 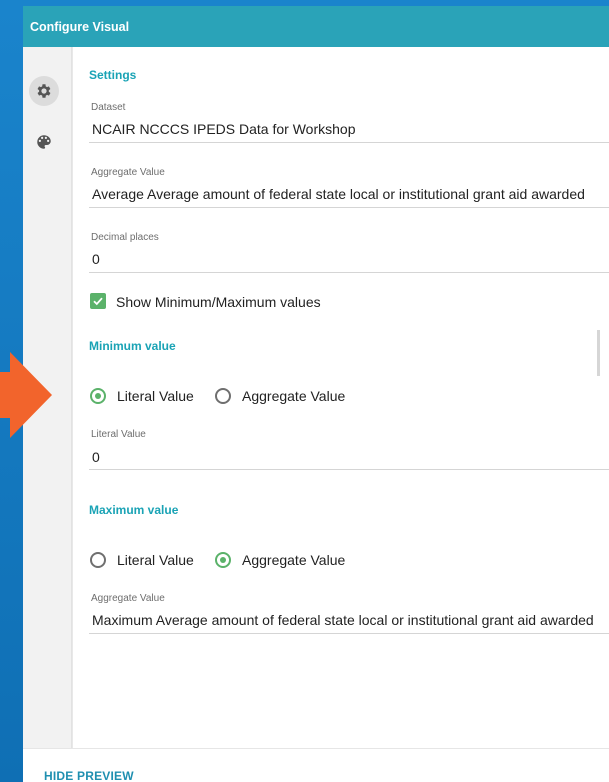 I want to click on min-literal-input: 0, so click(x=96, y=457).